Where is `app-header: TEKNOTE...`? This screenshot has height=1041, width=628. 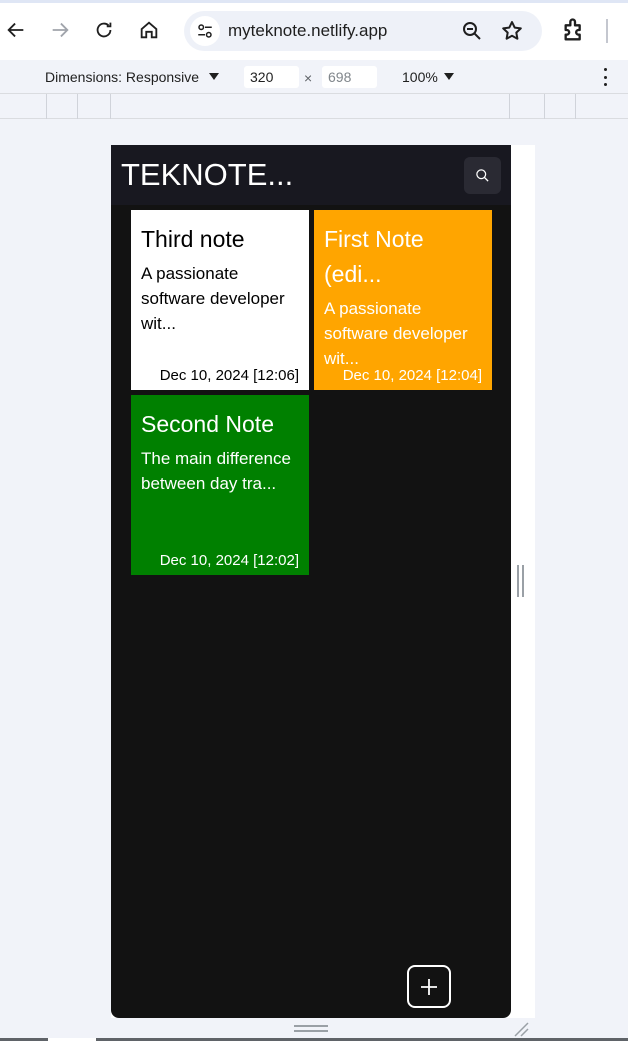 app-header: TEKNOTE... is located at coordinates (311, 175).